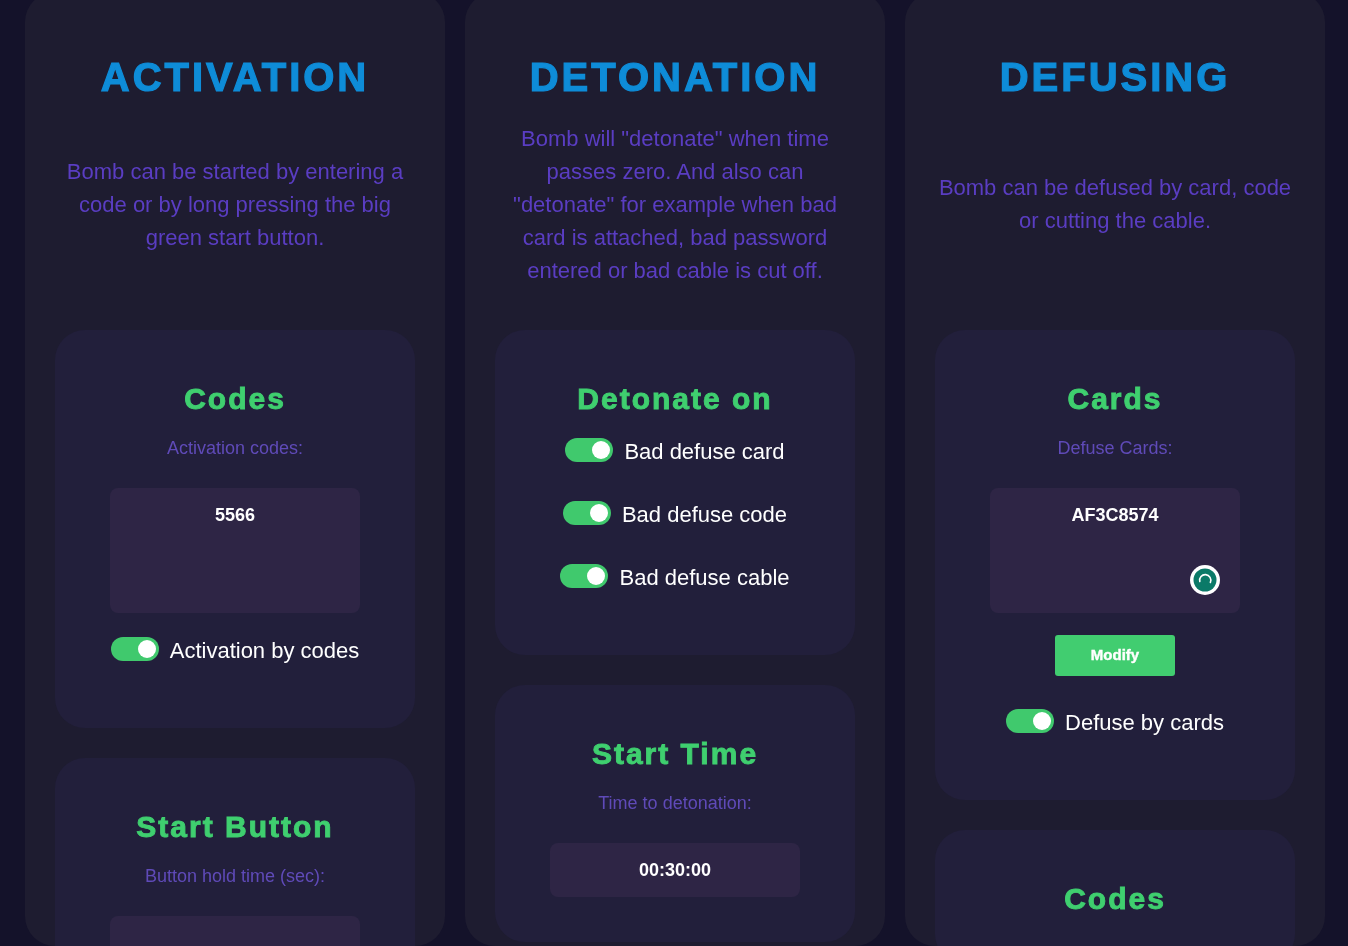 The height and width of the screenshot is (946, 1348). I want to click on field-label: Time to detonation:, so click(675, 803).